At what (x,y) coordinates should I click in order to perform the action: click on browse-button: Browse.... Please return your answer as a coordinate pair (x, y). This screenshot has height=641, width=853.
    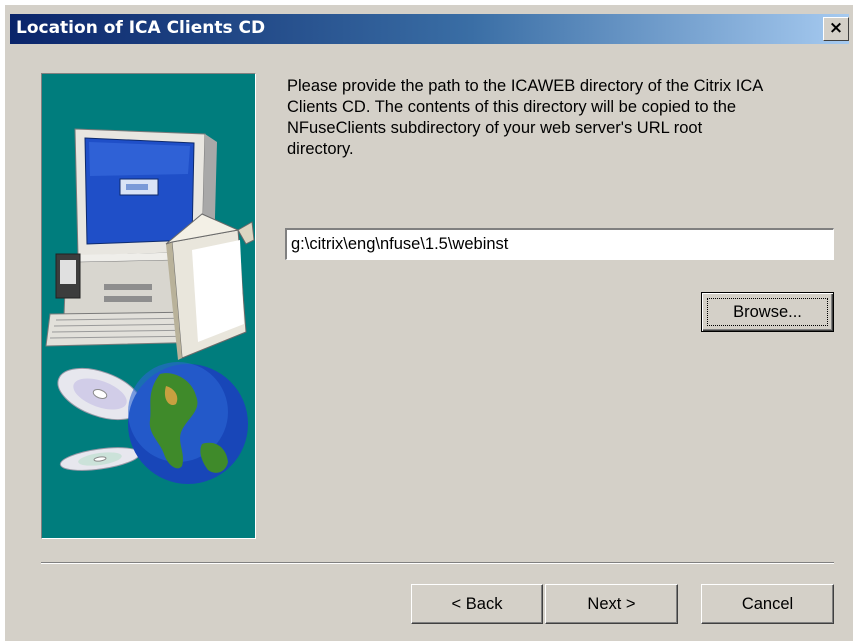
    Looking at the image, I should click on (767, 312).